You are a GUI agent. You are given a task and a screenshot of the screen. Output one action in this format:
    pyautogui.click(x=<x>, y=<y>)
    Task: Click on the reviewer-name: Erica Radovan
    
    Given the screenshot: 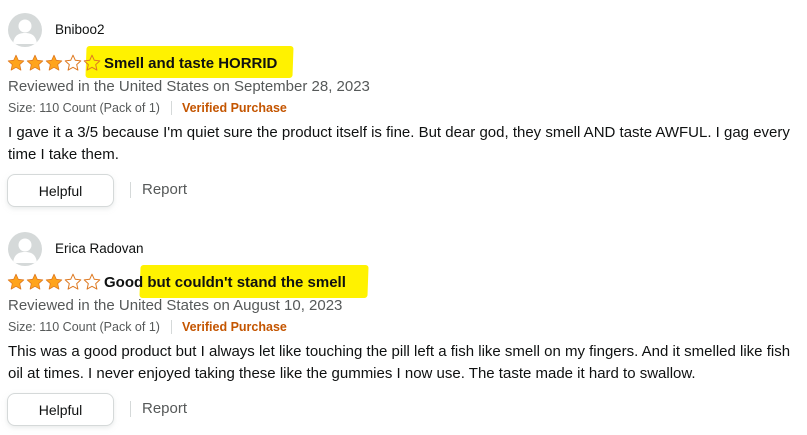 What is the action you would take?
    pyautogui.click(x=99, y=249)
    